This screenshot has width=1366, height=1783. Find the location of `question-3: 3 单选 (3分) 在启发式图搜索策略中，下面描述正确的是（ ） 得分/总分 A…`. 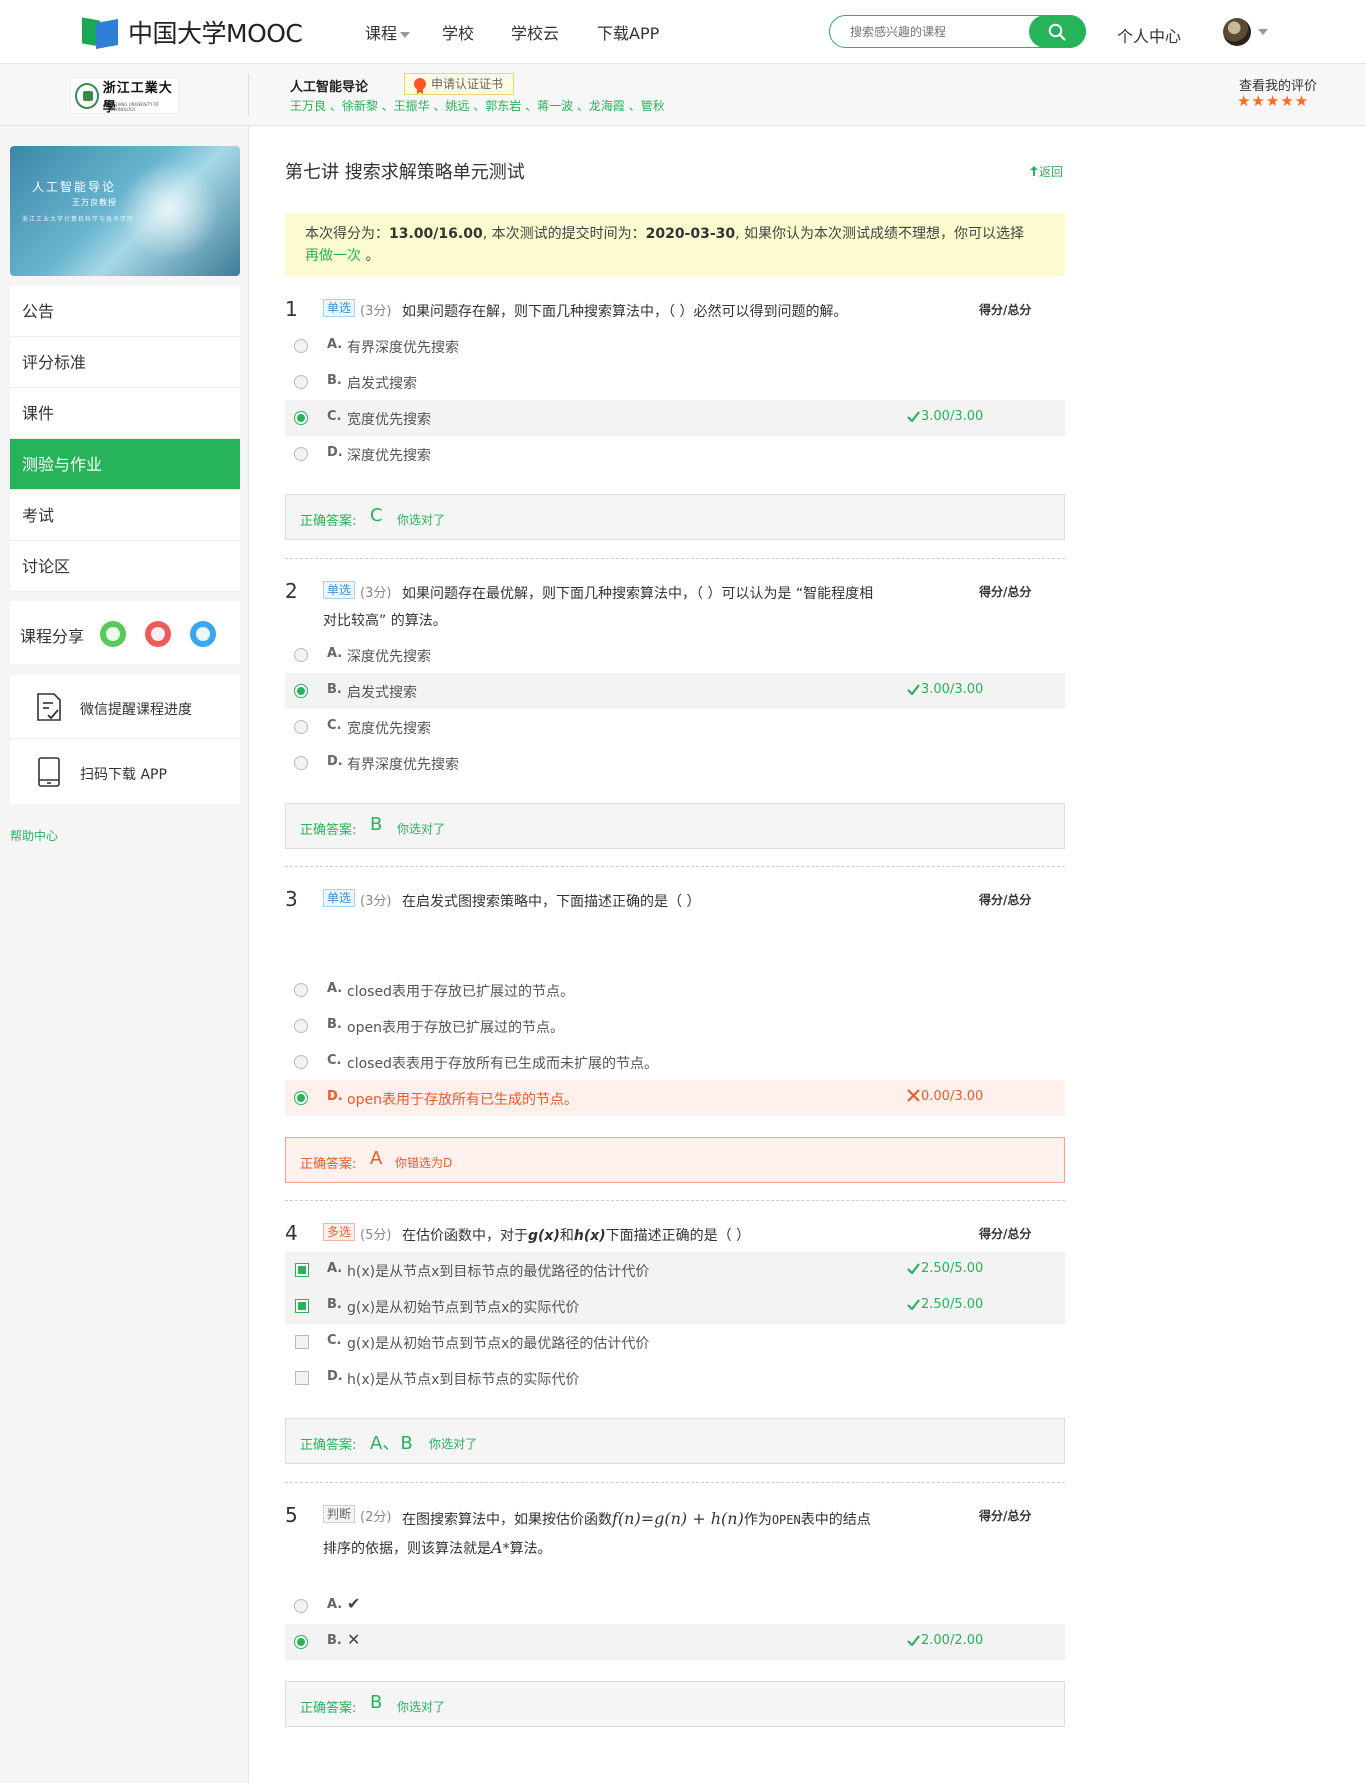

question-3: 3 单选 (3分) 在启发式图搜索策略中，下面描述正确的是（ ） 得分/总分 A… is located at coordinates (675, 1035).